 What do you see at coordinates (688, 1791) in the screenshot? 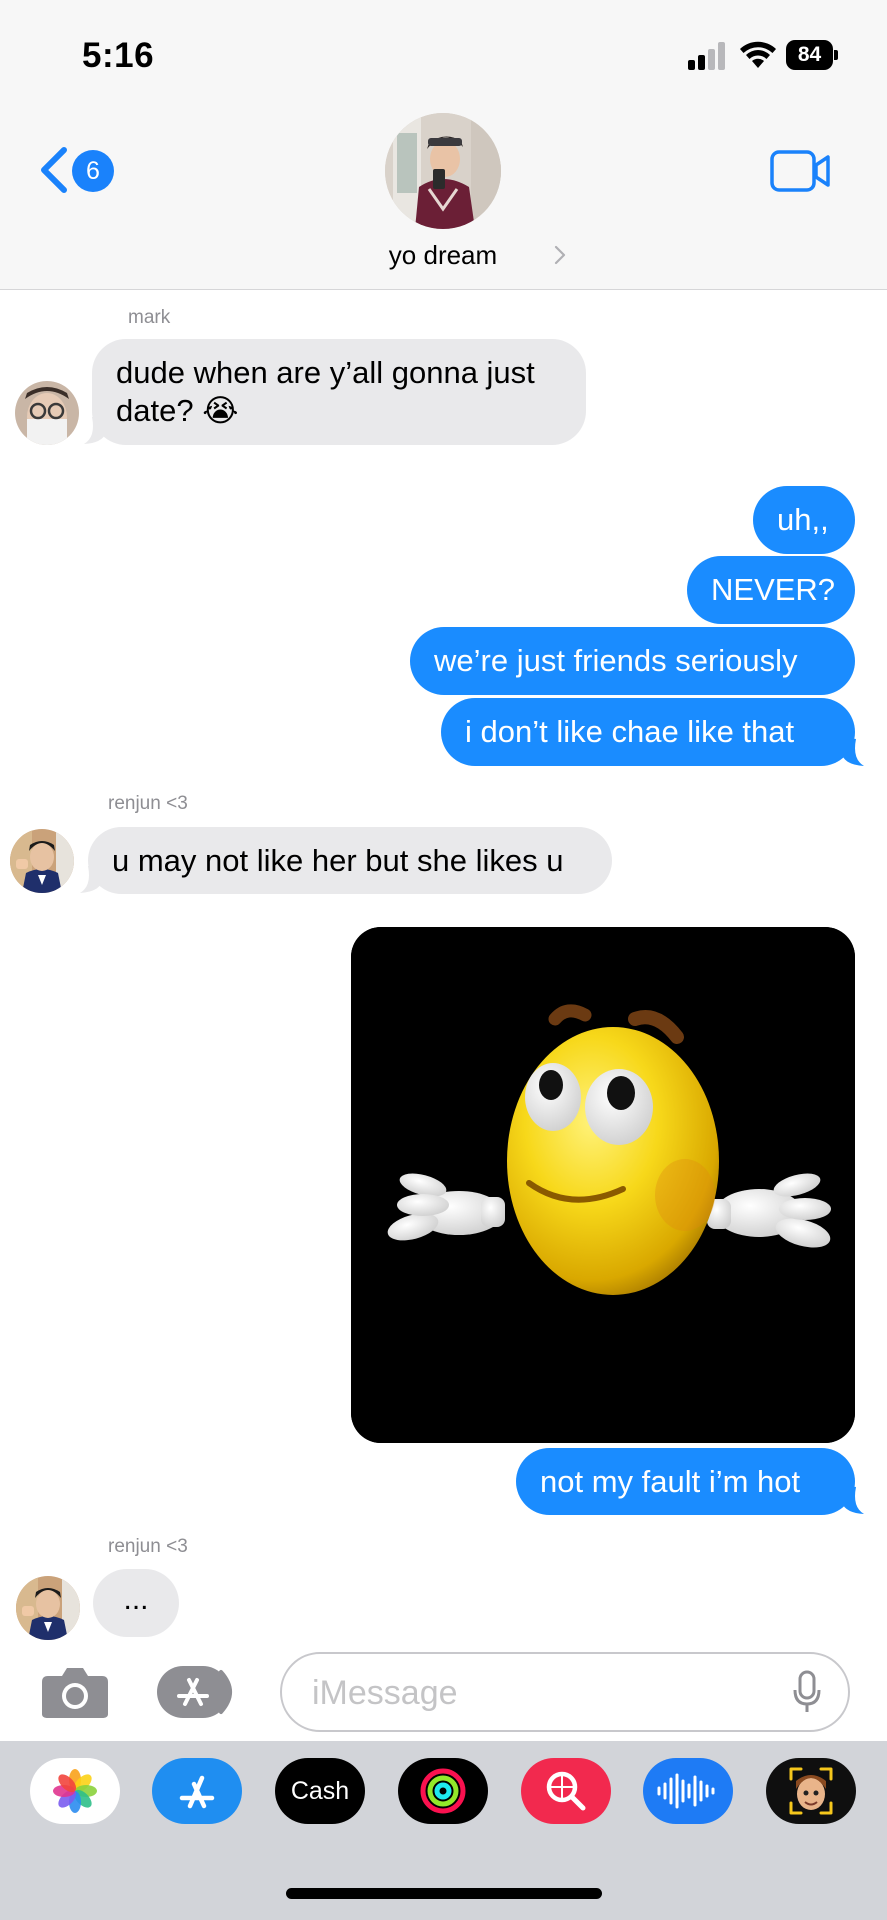
I see `audio-message-icon` at bounding box center [688, 1791].